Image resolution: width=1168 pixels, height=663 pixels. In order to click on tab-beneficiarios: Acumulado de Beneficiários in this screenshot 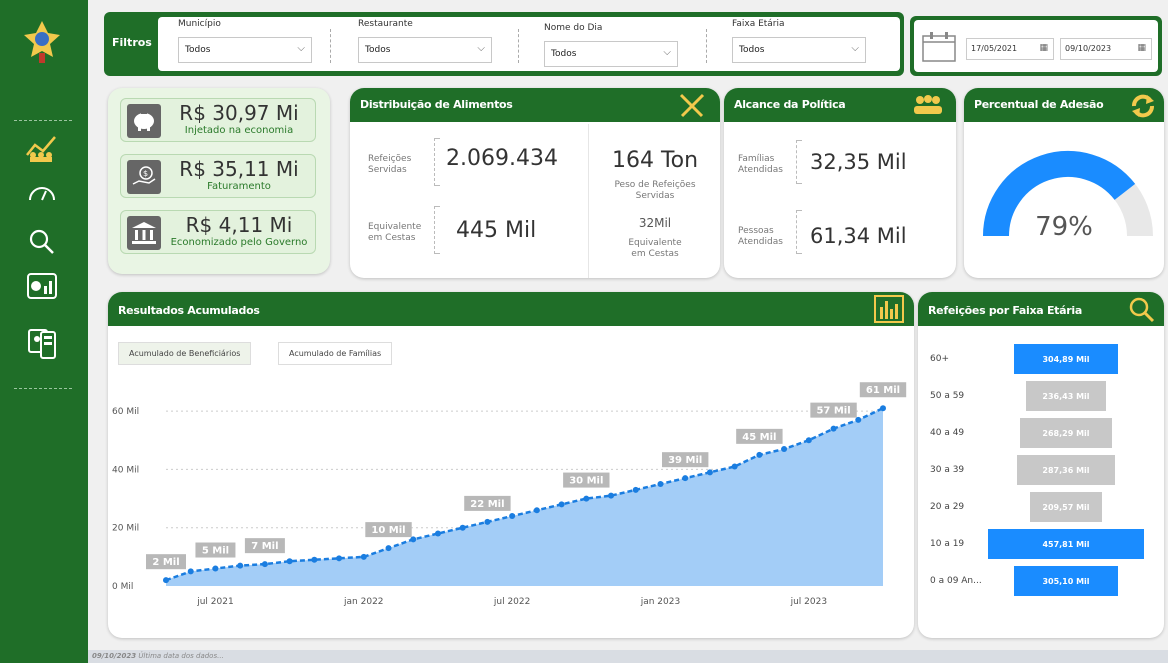, I will do `click(185, 353)`.